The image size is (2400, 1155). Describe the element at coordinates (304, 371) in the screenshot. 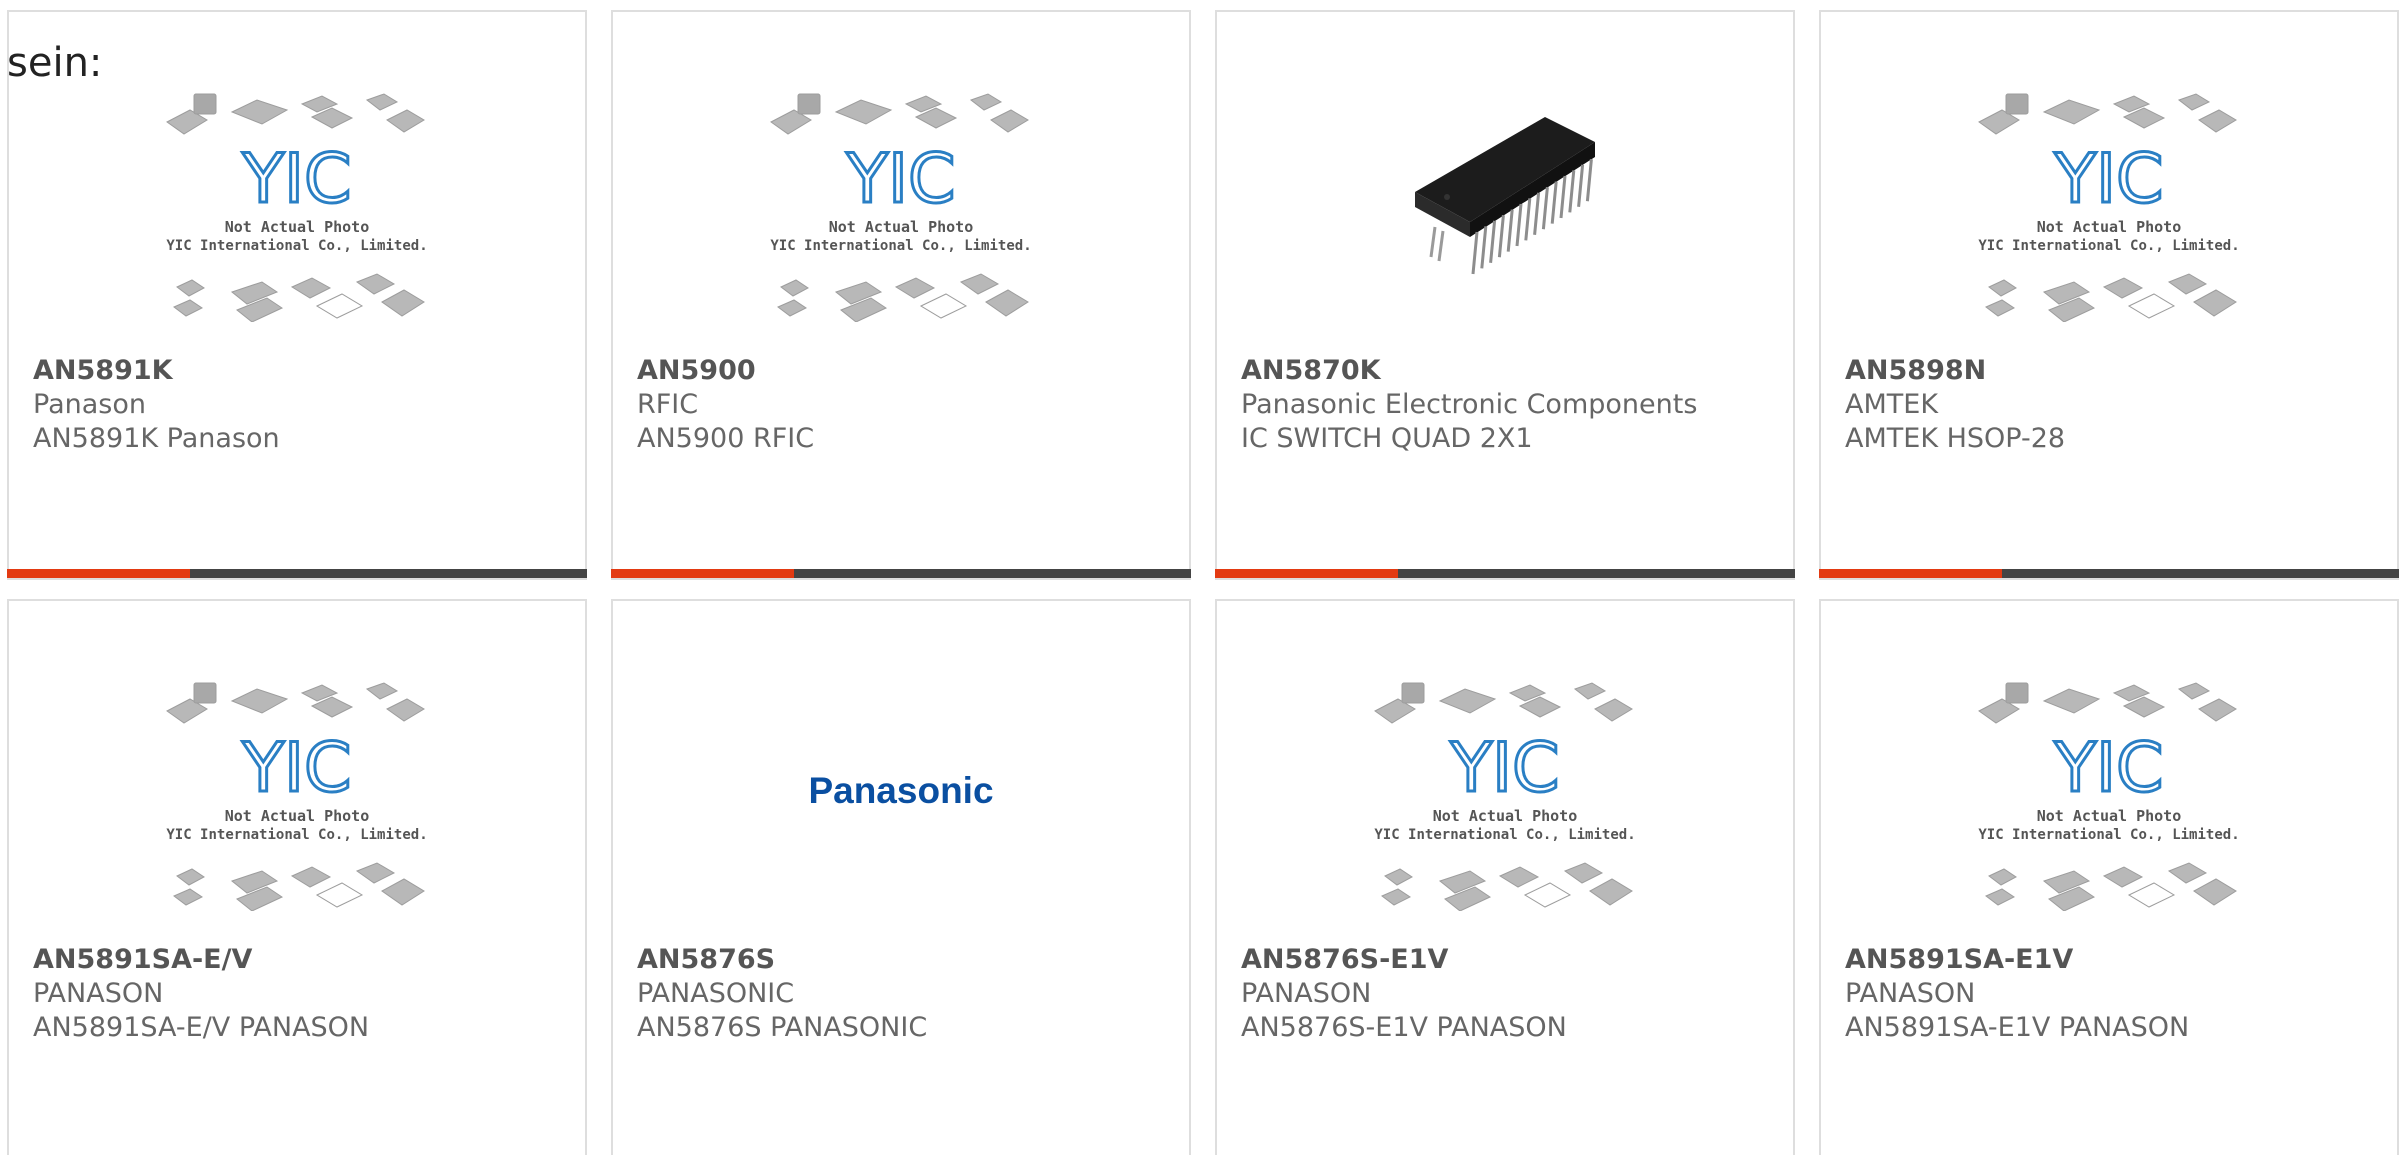

I see `part-number: AN5891K` at that location.